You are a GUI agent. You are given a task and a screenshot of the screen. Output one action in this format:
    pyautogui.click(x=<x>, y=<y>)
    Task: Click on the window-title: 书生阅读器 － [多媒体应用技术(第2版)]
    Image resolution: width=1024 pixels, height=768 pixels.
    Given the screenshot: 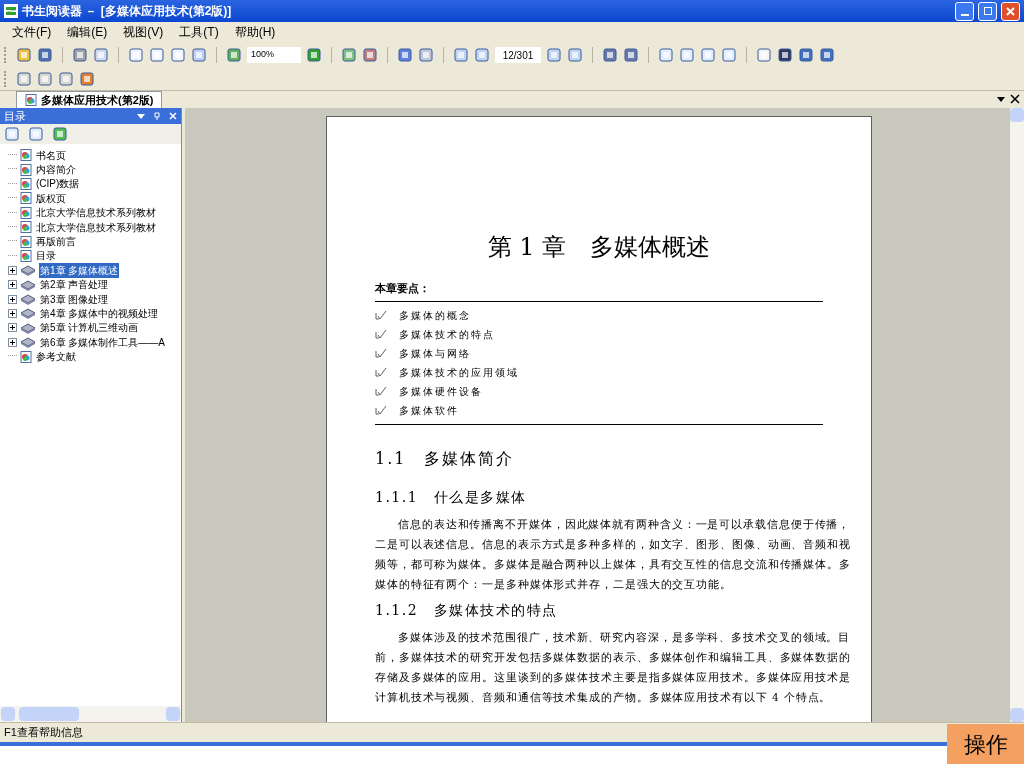 What is the action you would take?
    pyautogui.click(x=127, y=11)
    